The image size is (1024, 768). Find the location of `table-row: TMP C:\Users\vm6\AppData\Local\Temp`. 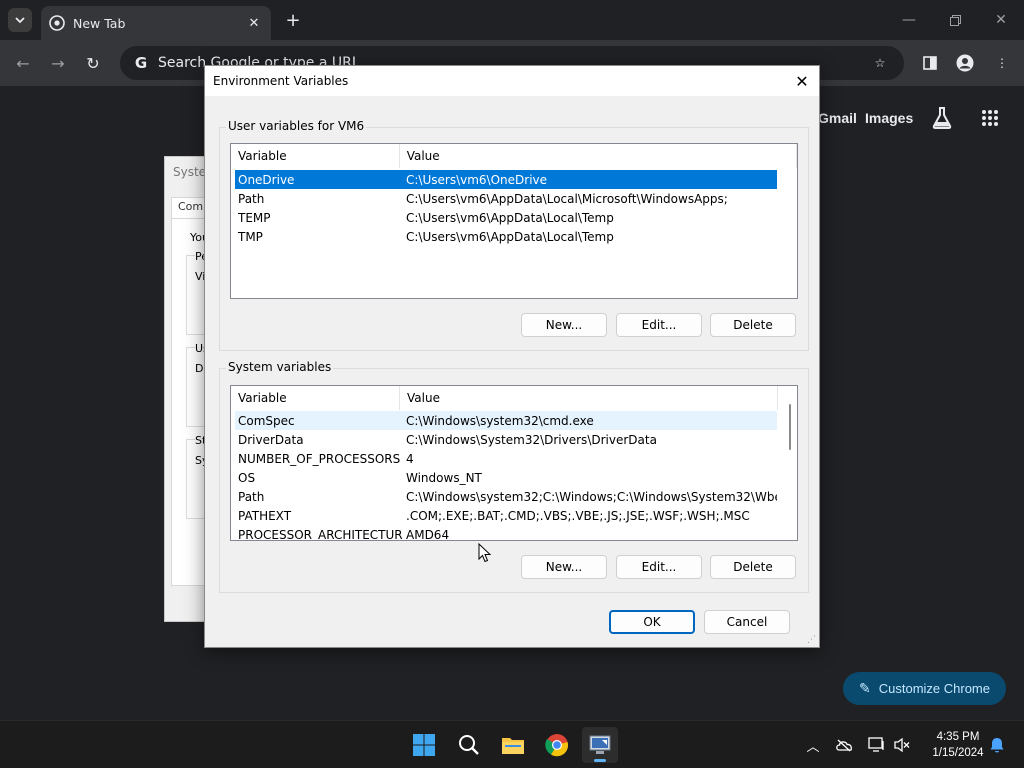

table-row: TMP C:\Users\vm6\AppData\Local\Temp is located at coordinates (506, 236).